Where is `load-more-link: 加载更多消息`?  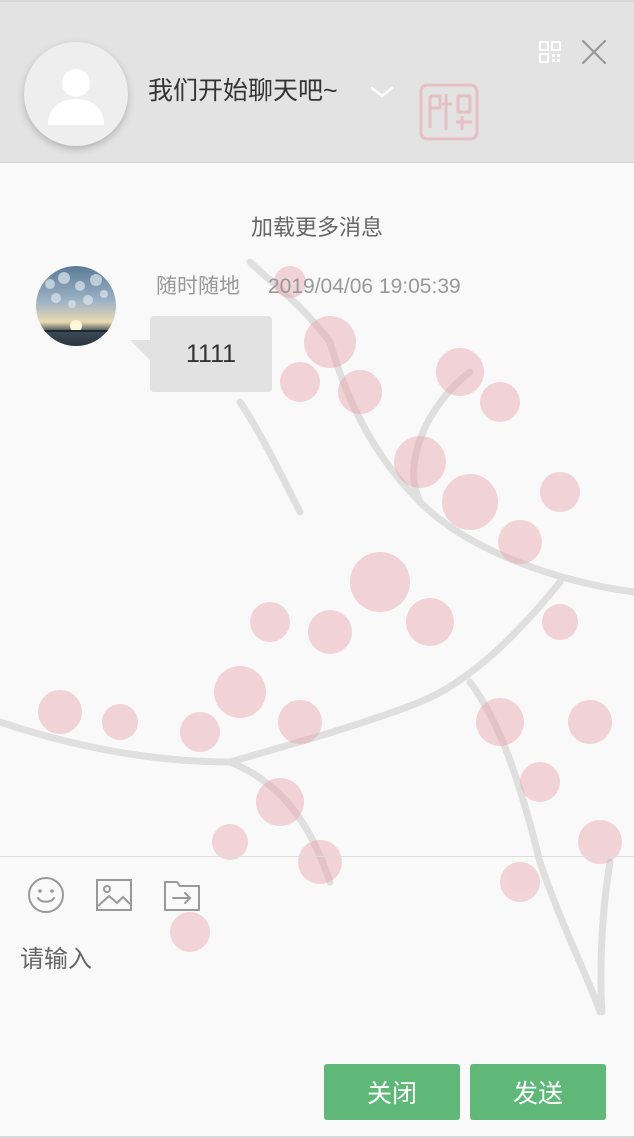
load-more-link: 加载更多消息 is located at coordinates (317, 228).